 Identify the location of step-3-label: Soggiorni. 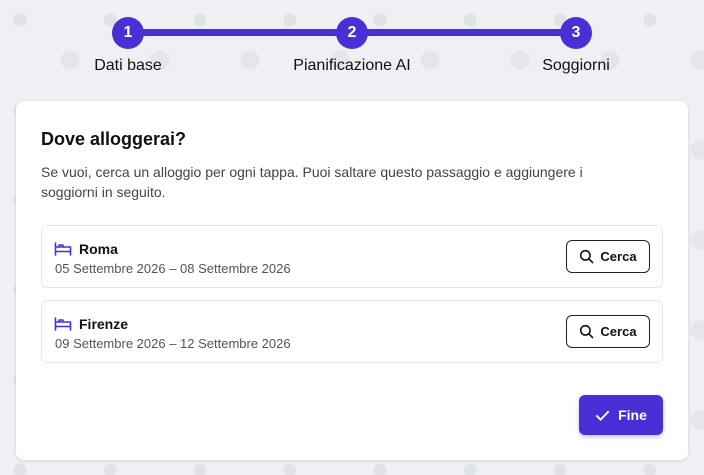
(576, 65).